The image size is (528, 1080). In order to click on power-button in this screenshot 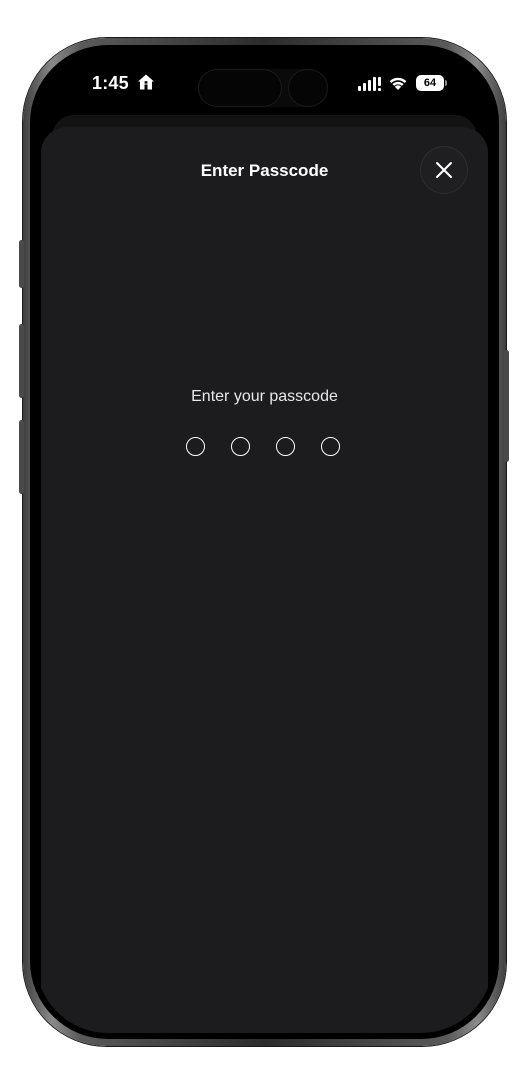, I will do `click(506, 406)`.